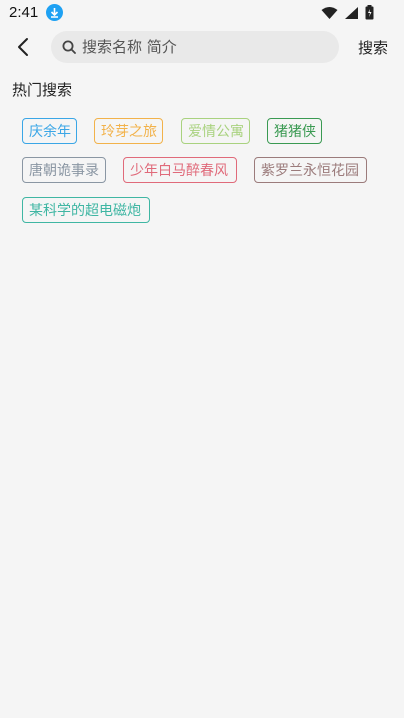 Image resolution: width=404 pixels, height=718 pixels. I want to click on back-arrow-icon, so click(23, 47).